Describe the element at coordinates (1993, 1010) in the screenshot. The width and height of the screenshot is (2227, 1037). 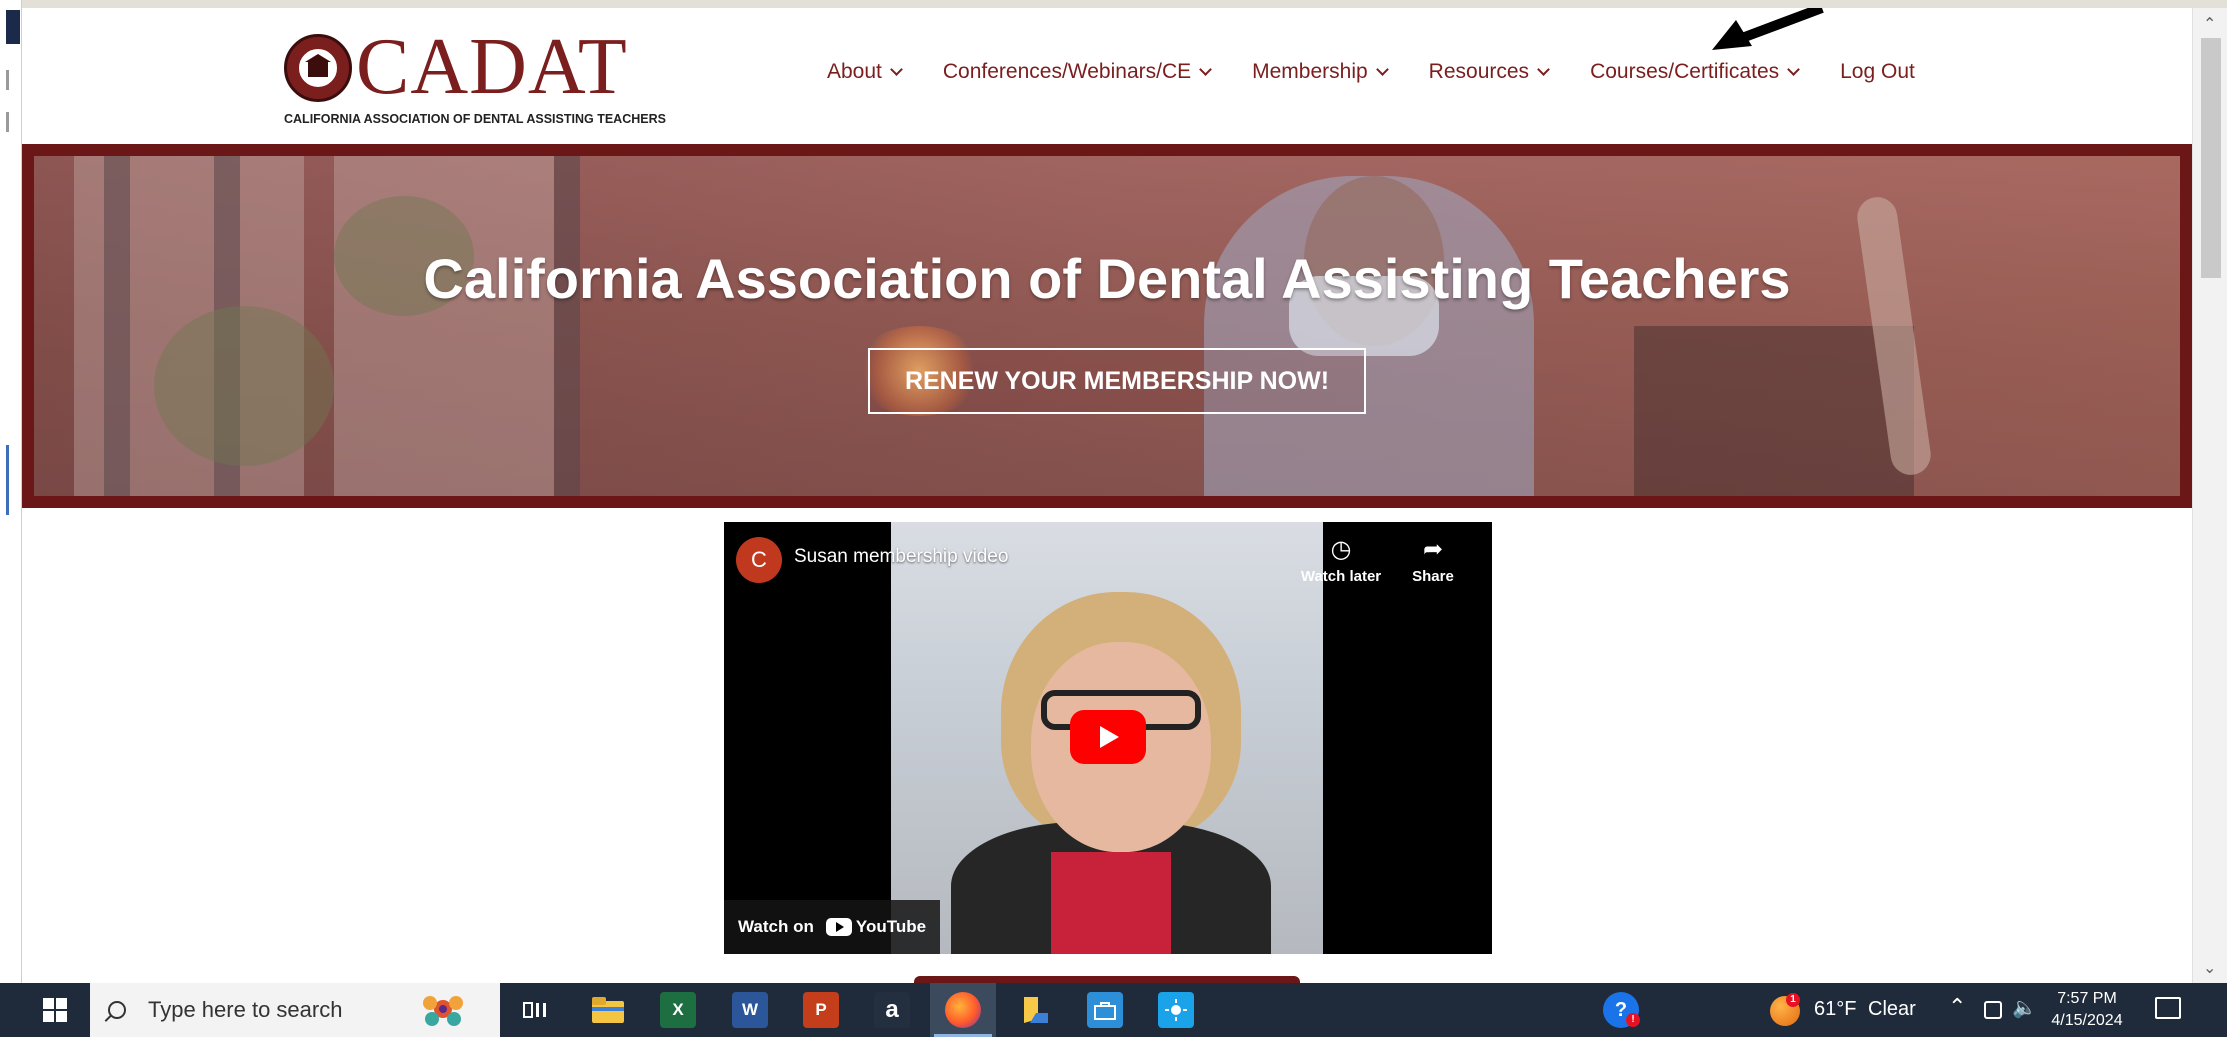
I see `device-icon` at that location.